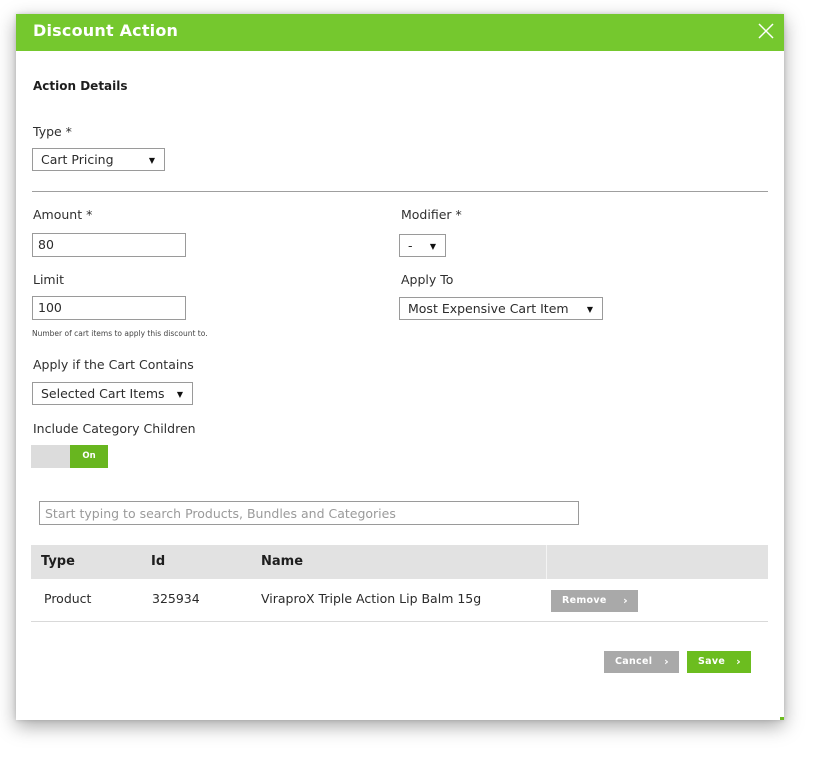 Image resolution: width=831 pixels, height=767 pixels. I want to click on row-id: 325934, so click(176, 598).